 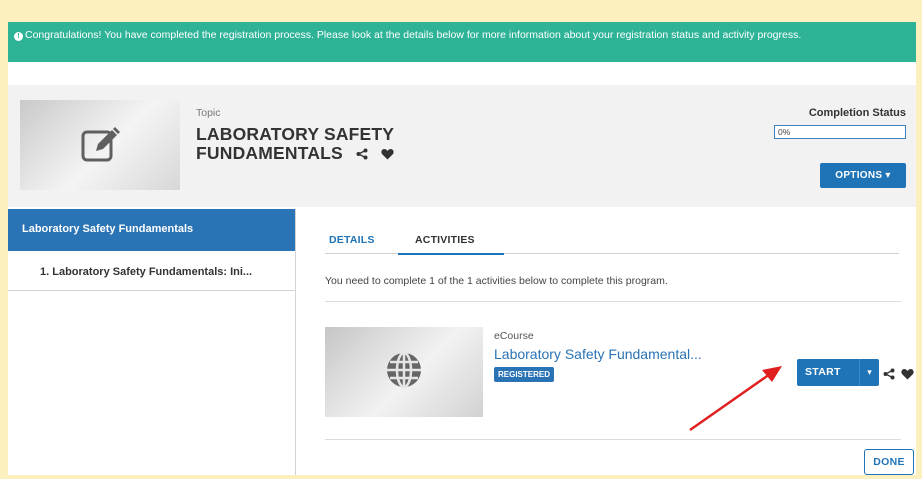 I want to click on edit-icon, so click(x=100, y=144).